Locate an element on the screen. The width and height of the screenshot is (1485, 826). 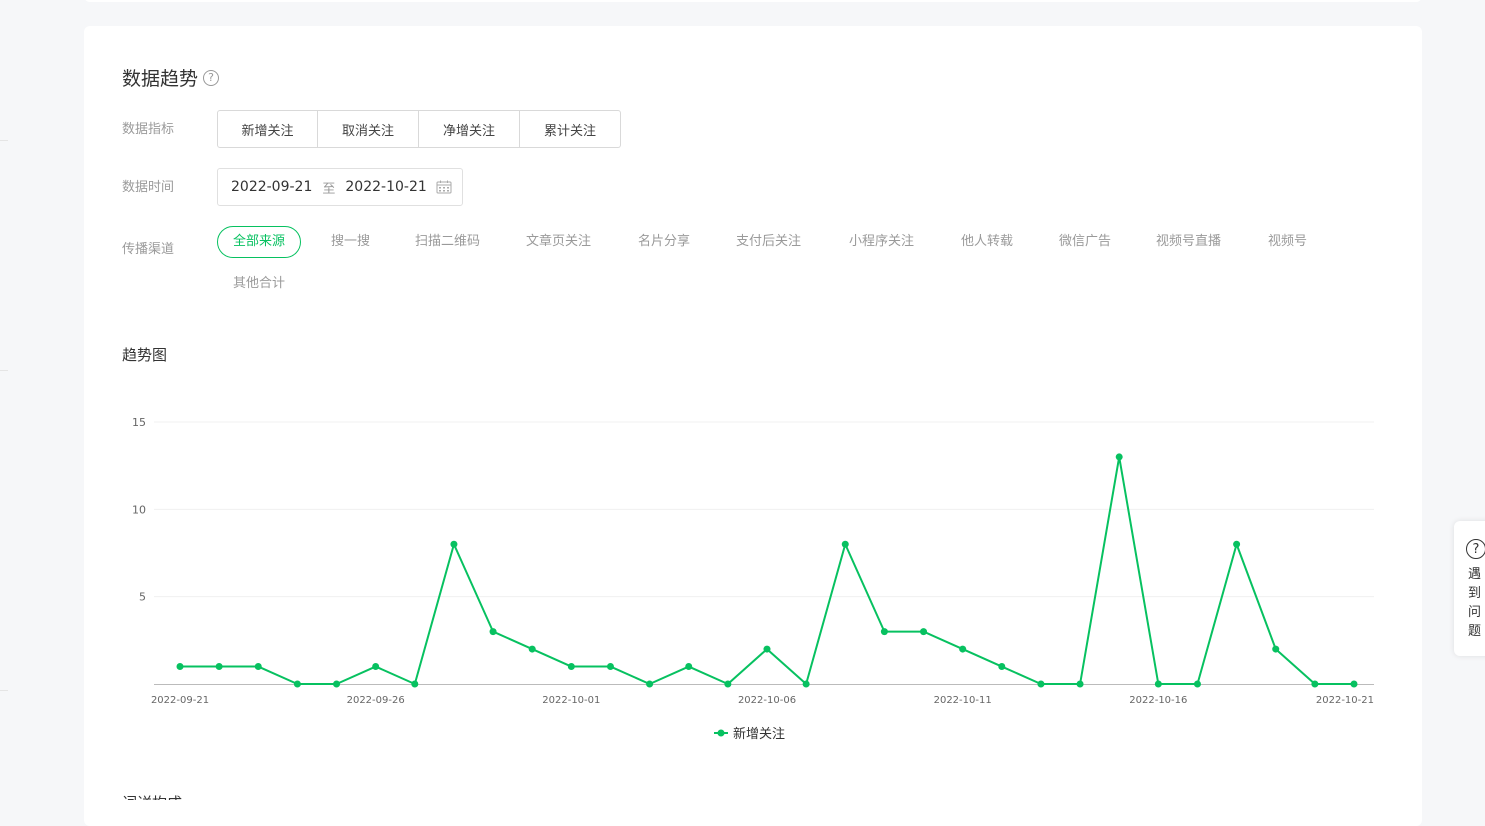
x-tick-label: 2022-10-01 is located at coordinates (571, 700).